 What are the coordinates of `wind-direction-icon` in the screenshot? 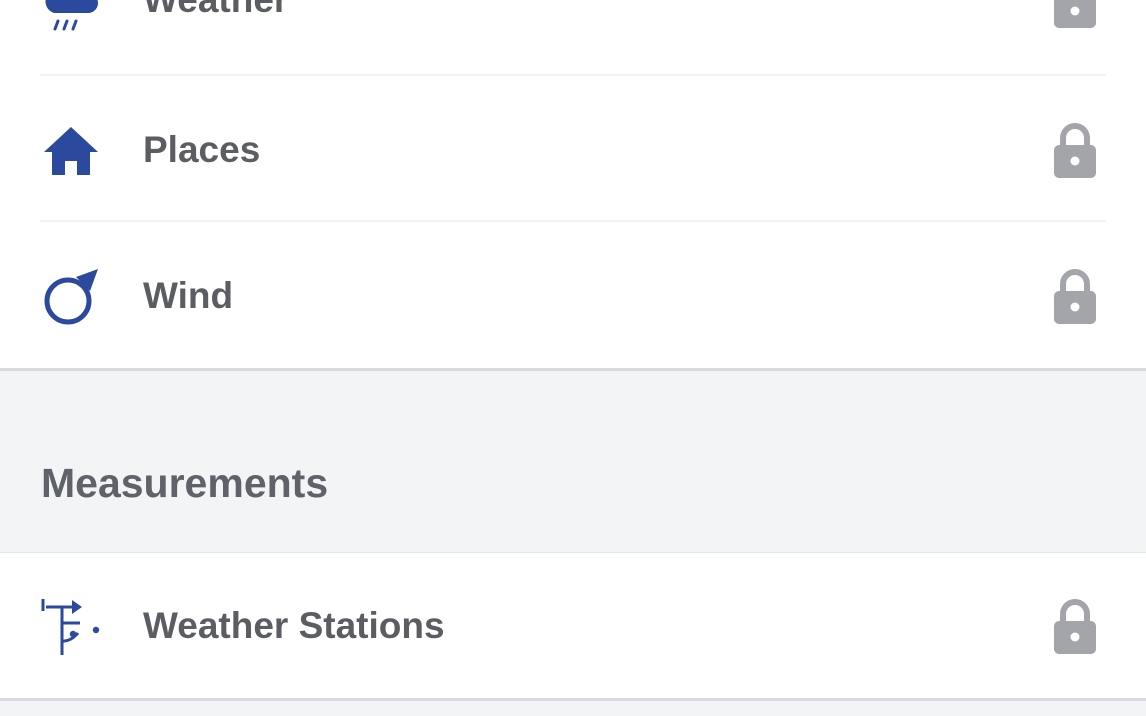 It's located at (71, 296).